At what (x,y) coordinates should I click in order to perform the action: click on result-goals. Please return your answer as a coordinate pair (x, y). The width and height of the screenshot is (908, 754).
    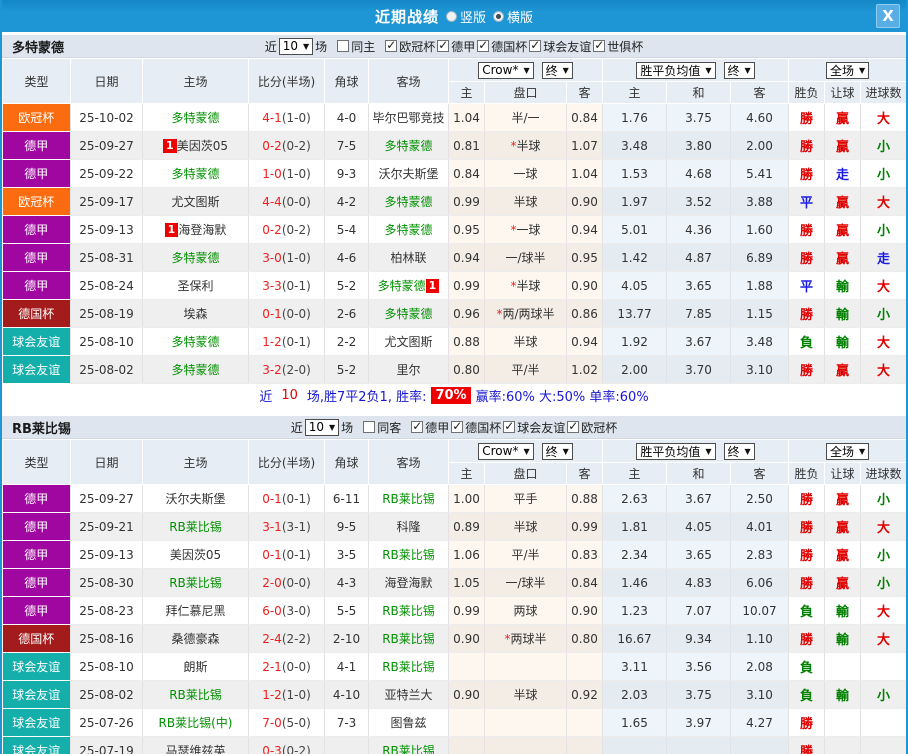
    Looking at the image, I should click on (883, 745).